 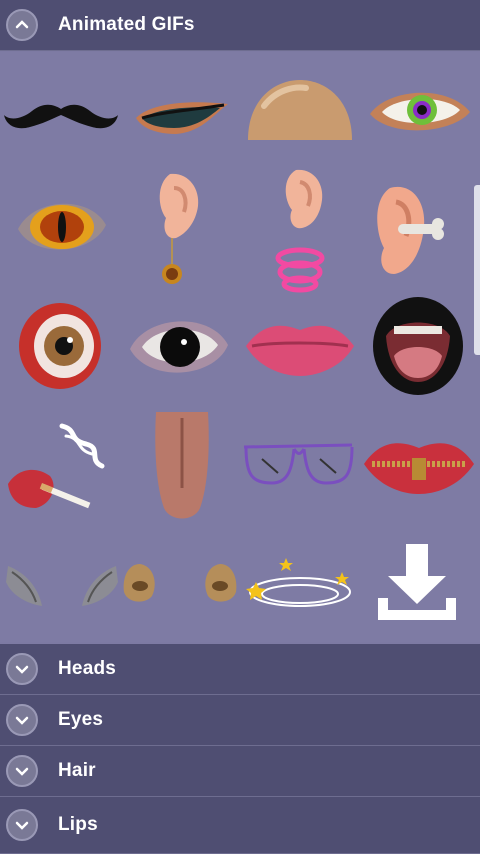 What do you see at coordinates (240, 825) in the screenshot?
I see `section-header-lips: Lips` at bounding box center [240, 825].